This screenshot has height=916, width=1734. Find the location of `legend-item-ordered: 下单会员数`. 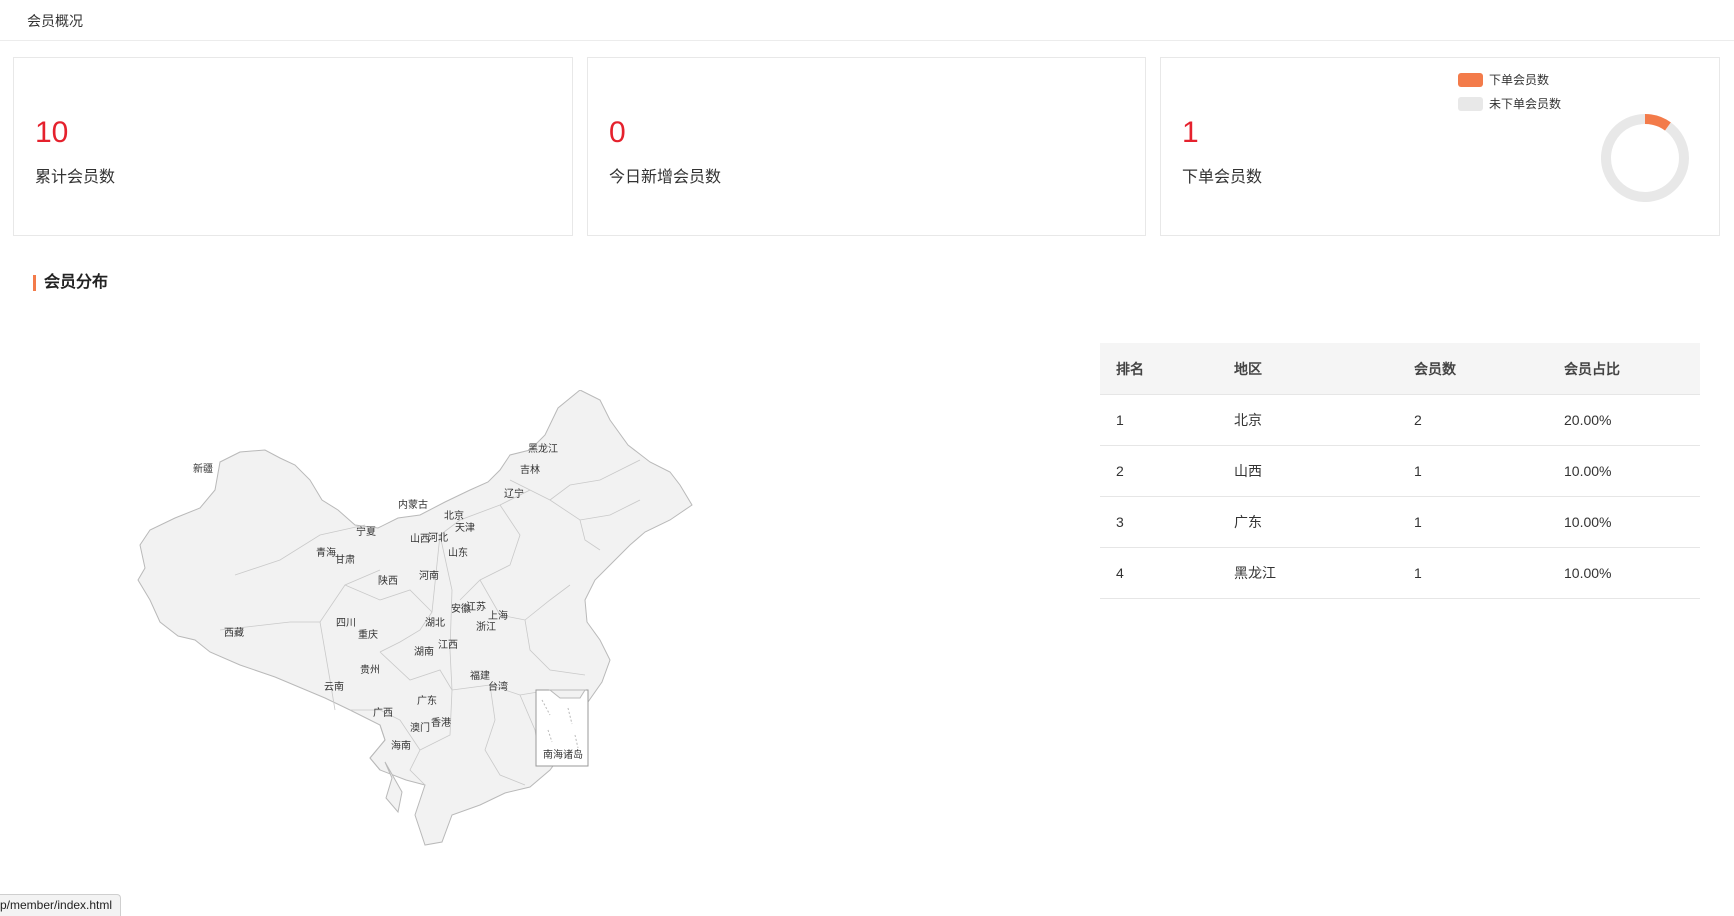

legend-item-ordered: 下单会员数 is located at coordinates (1503, 79).